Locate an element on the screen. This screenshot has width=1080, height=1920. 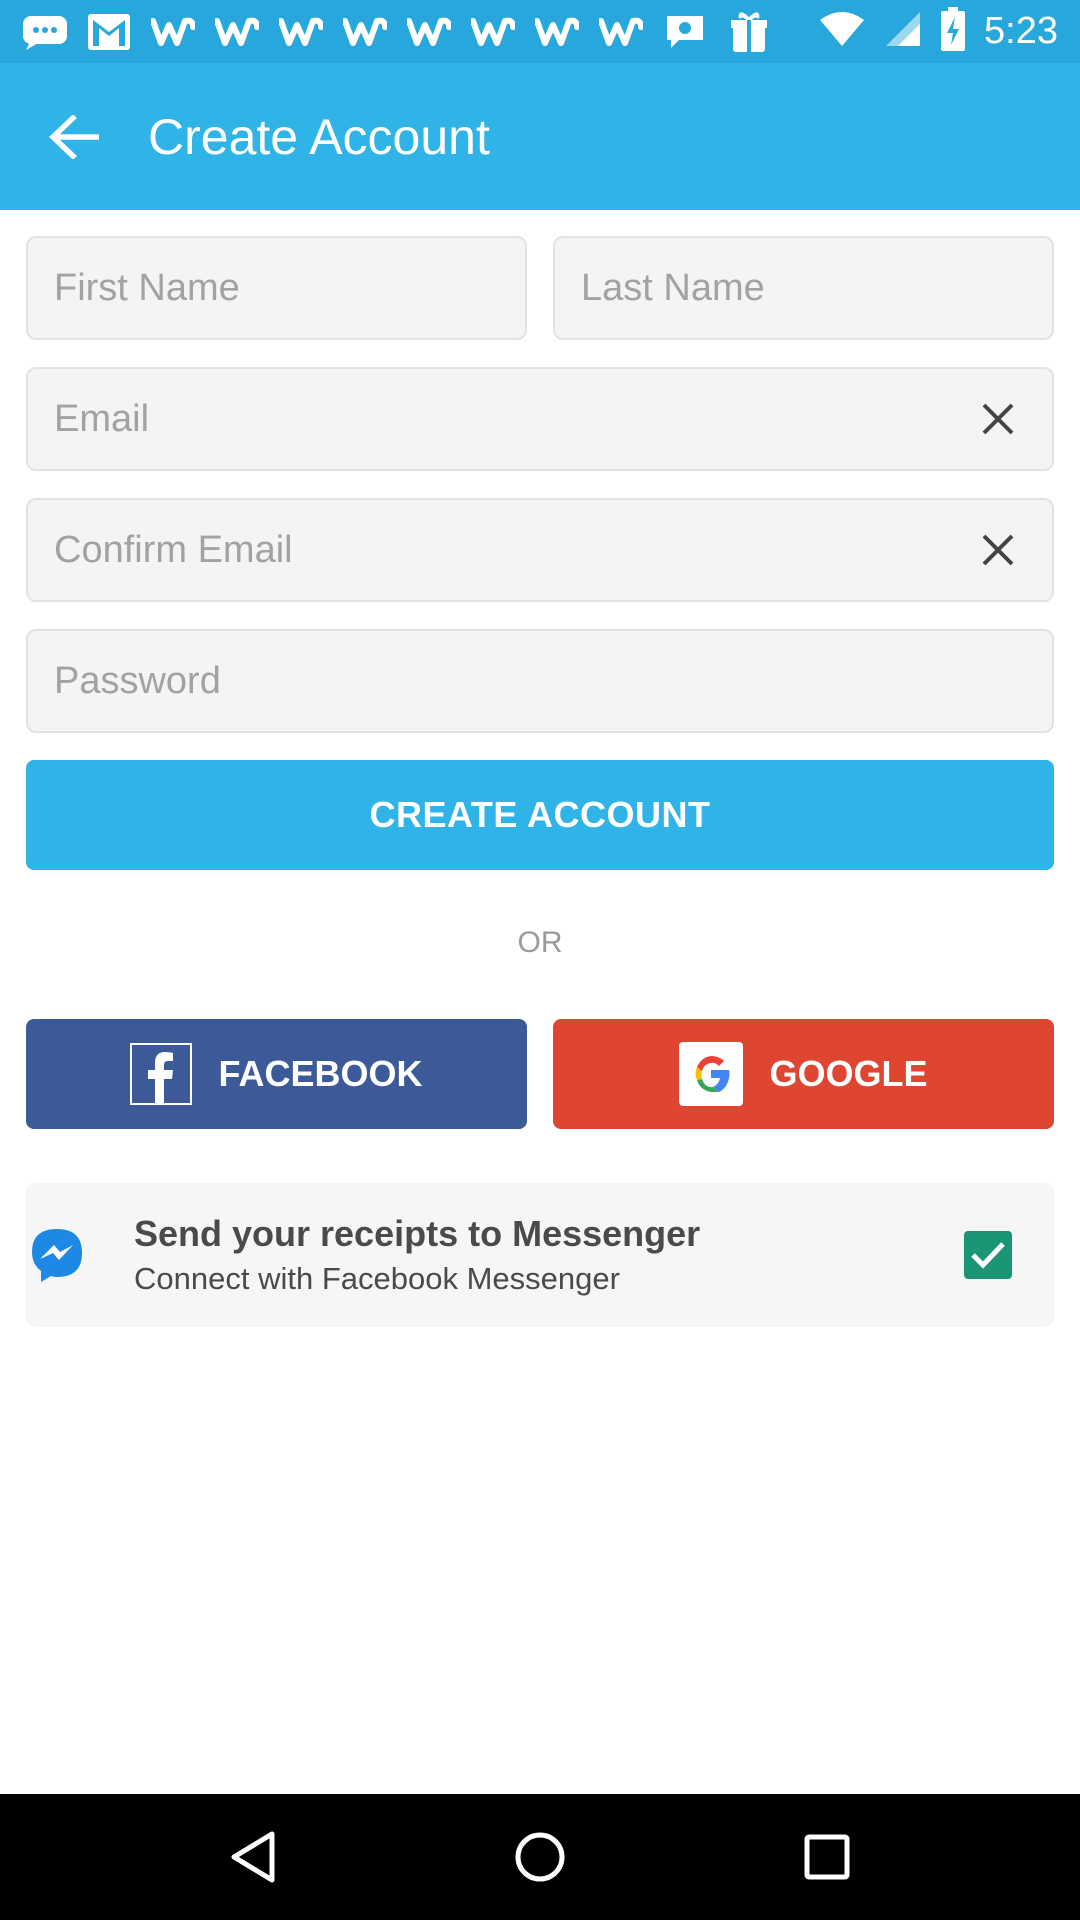
status-bar: 5:23 is located at coordinates (540, 31).